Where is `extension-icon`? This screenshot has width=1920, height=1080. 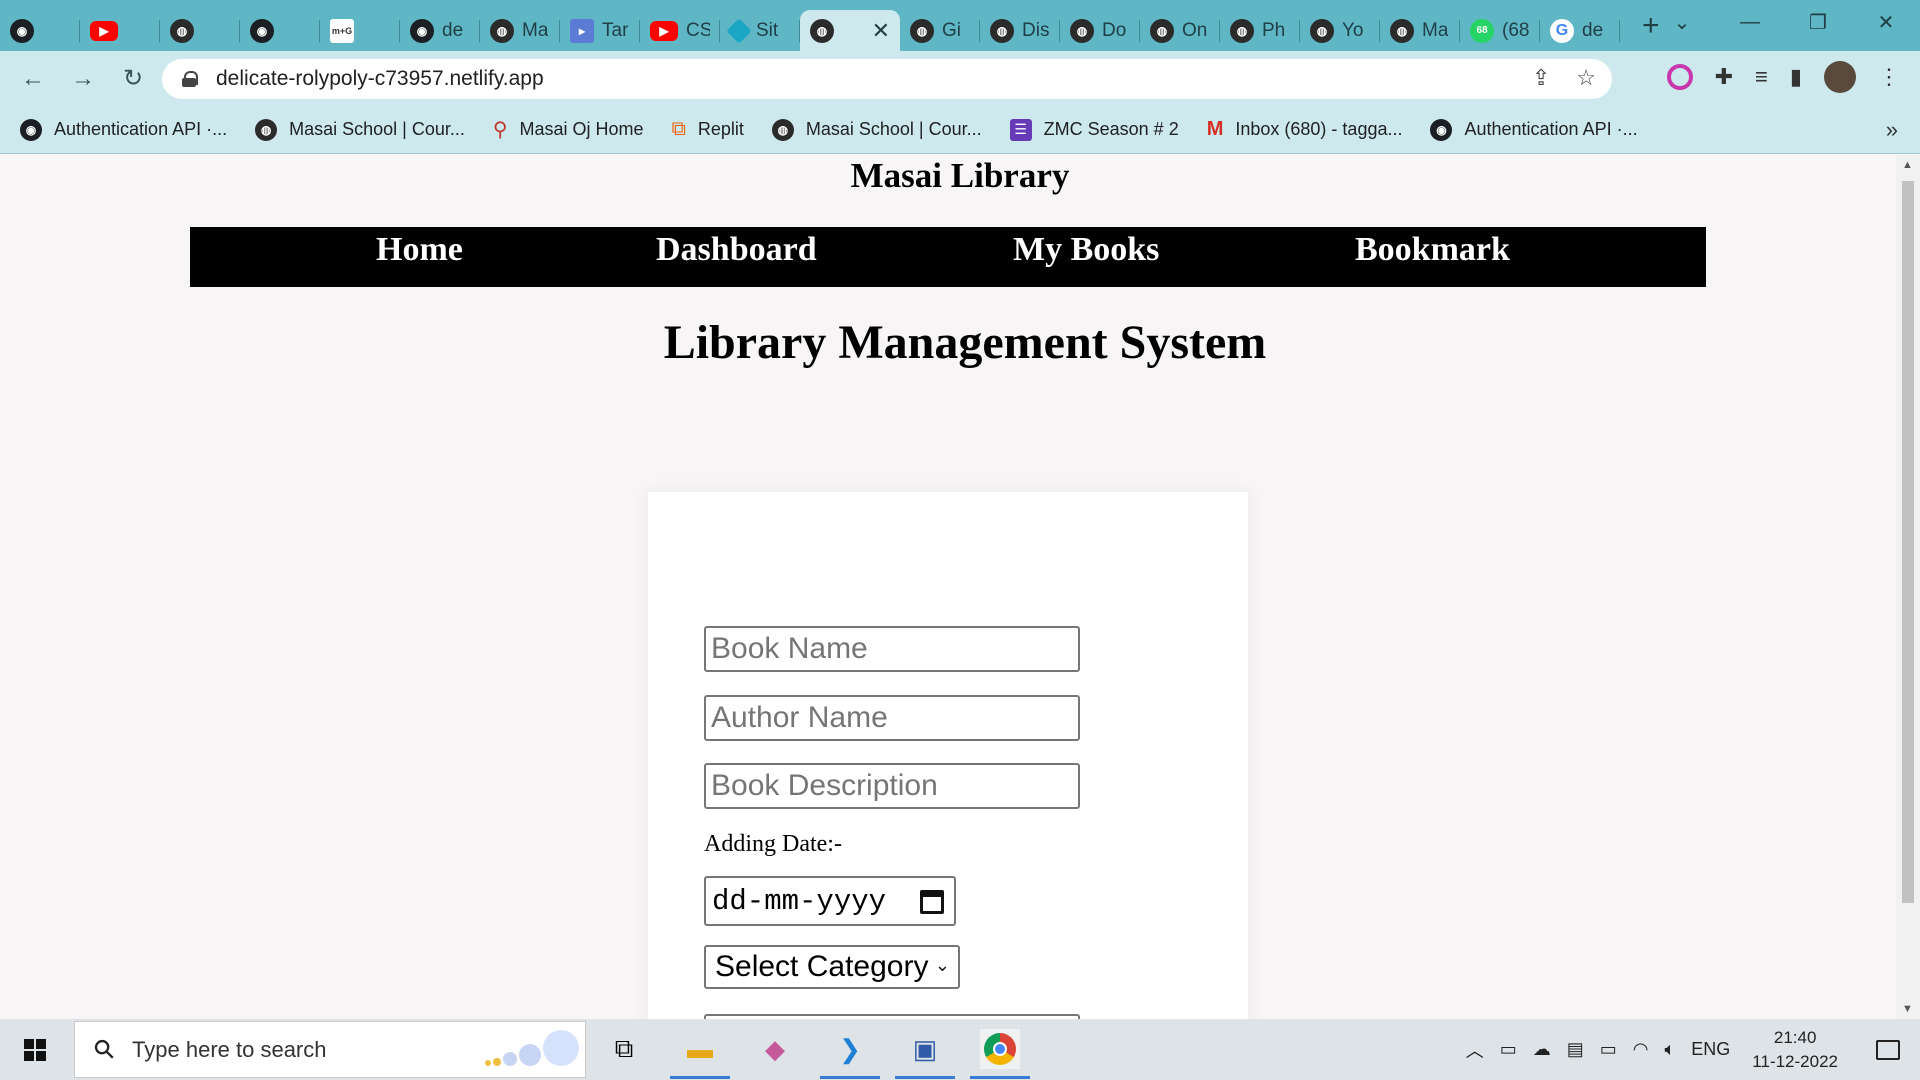 extension-icon is located at coordinates (1679, 77).